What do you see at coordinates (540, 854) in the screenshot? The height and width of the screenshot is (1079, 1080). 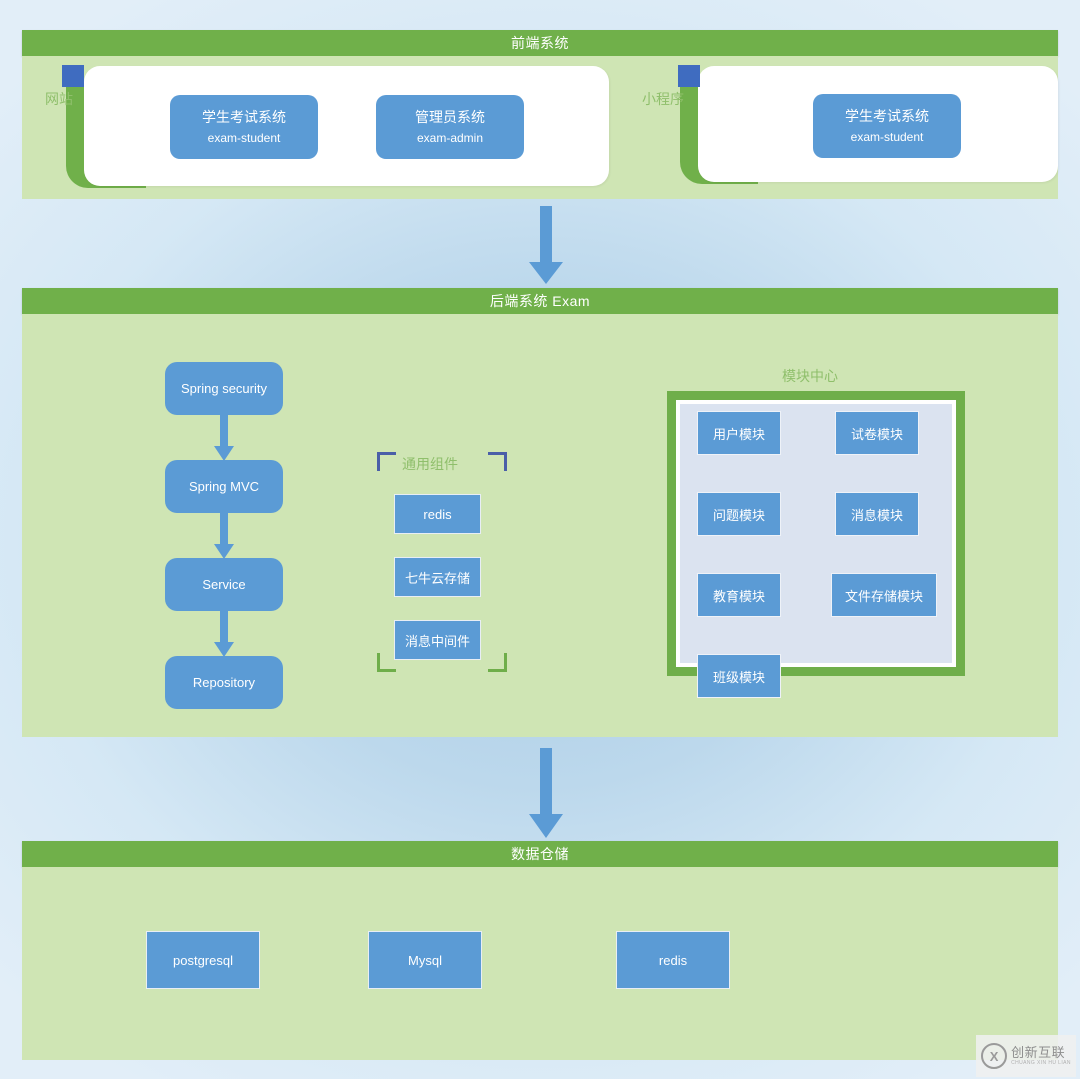 I see `data-warehouse-section-header: 数据仓储` at bounding box center [540, 854].